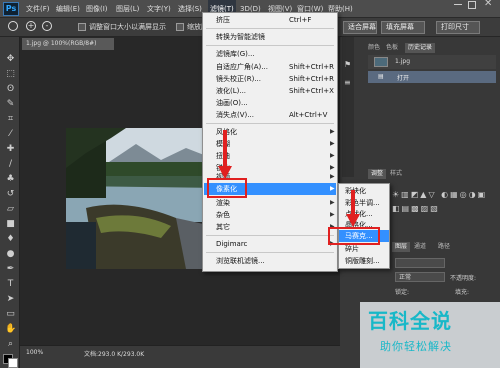  I want to click on tab-channels: 通道, so click(420, 247).